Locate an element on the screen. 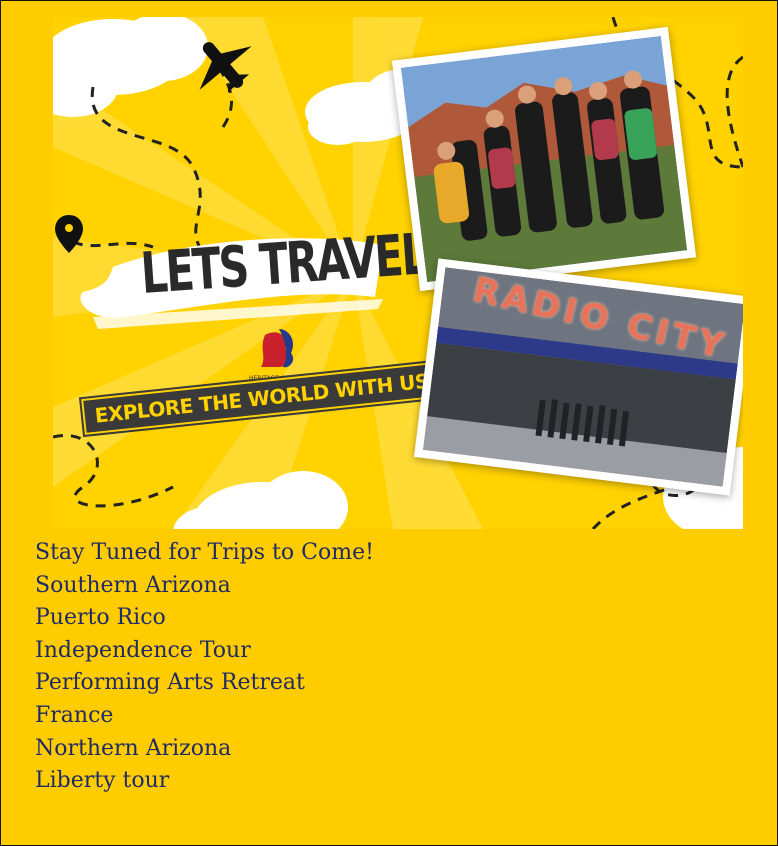 This screenshot has width=778, height=846. group-photo-radio-city: RADIO CITY is located at coordinates (578, 377).